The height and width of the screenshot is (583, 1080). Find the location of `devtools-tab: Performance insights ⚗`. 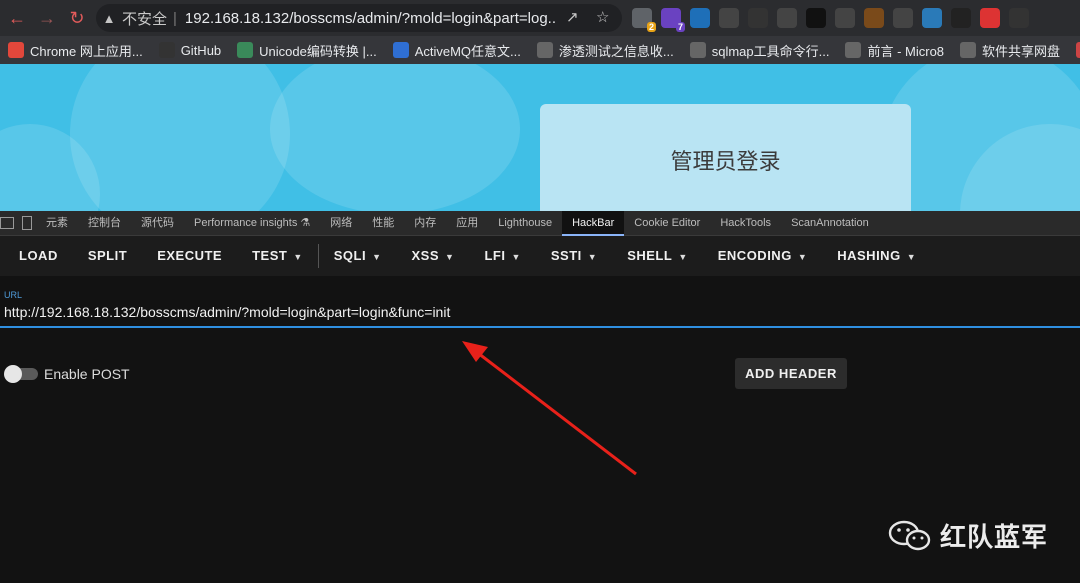

devtools-tab: Performance insights ⚗ is located at coordinates (252, 223).